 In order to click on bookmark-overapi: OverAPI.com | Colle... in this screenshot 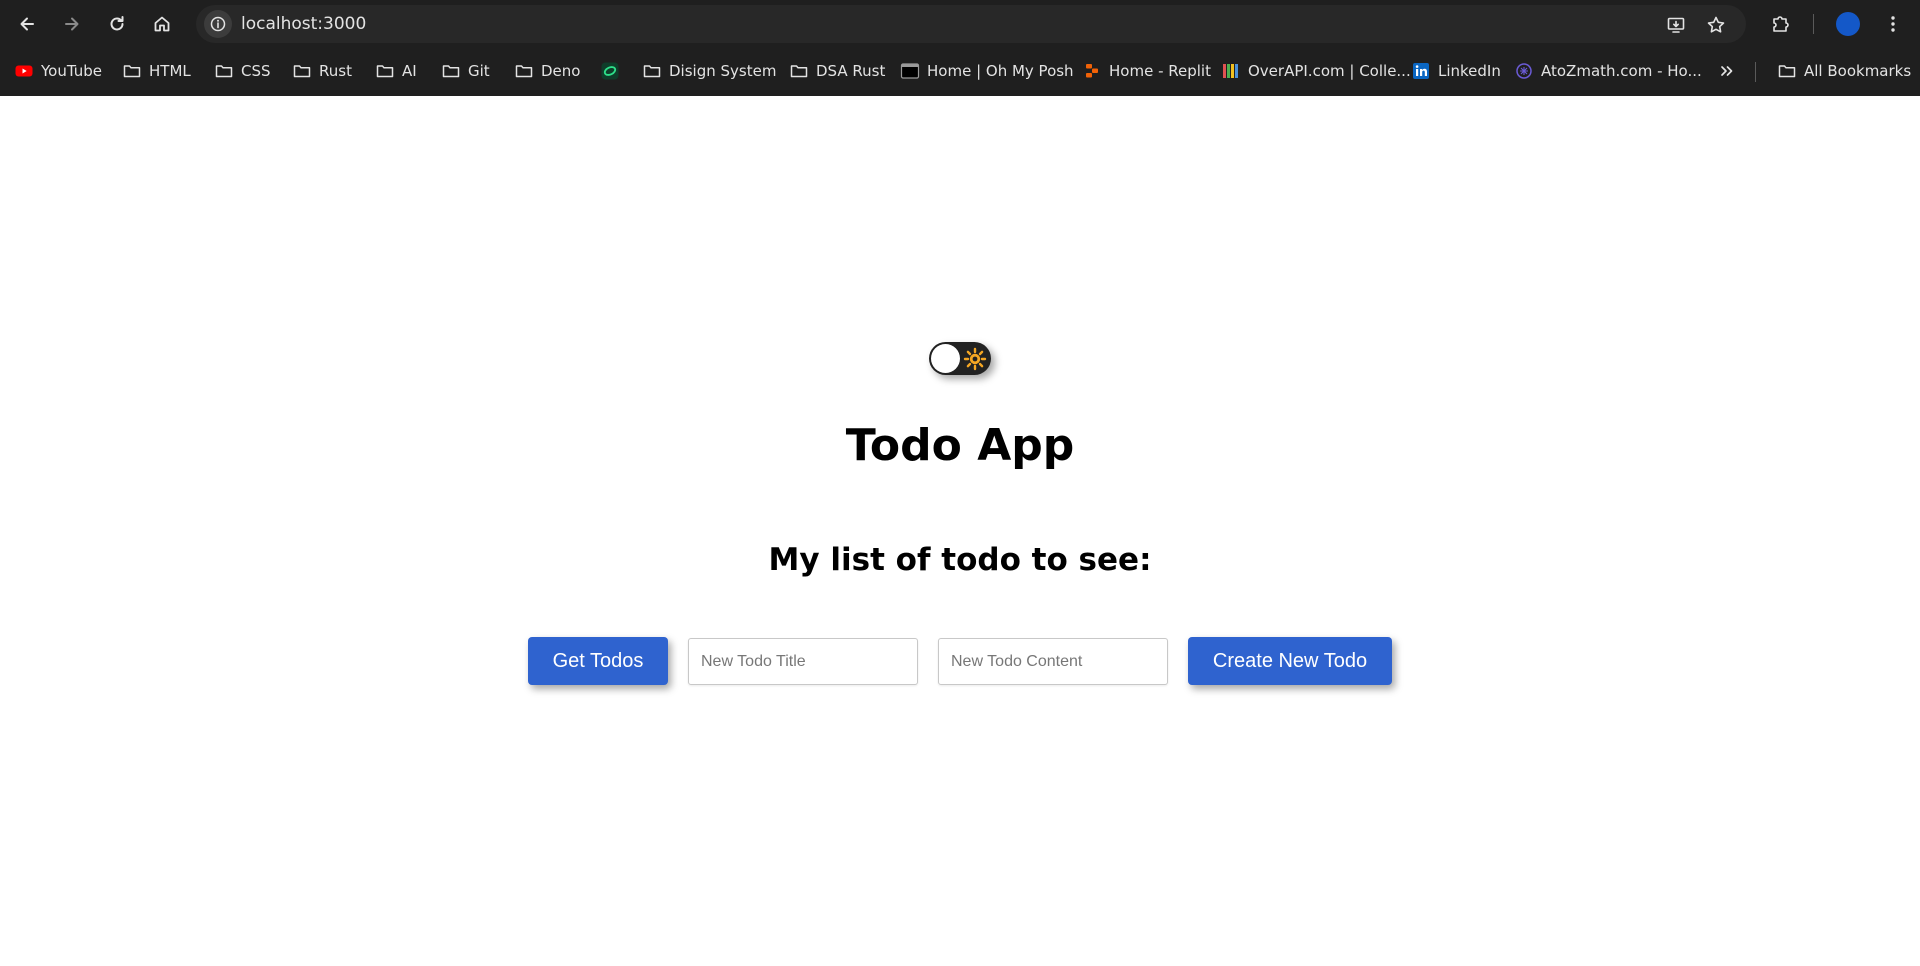, I will do `click(1316, 71)`.